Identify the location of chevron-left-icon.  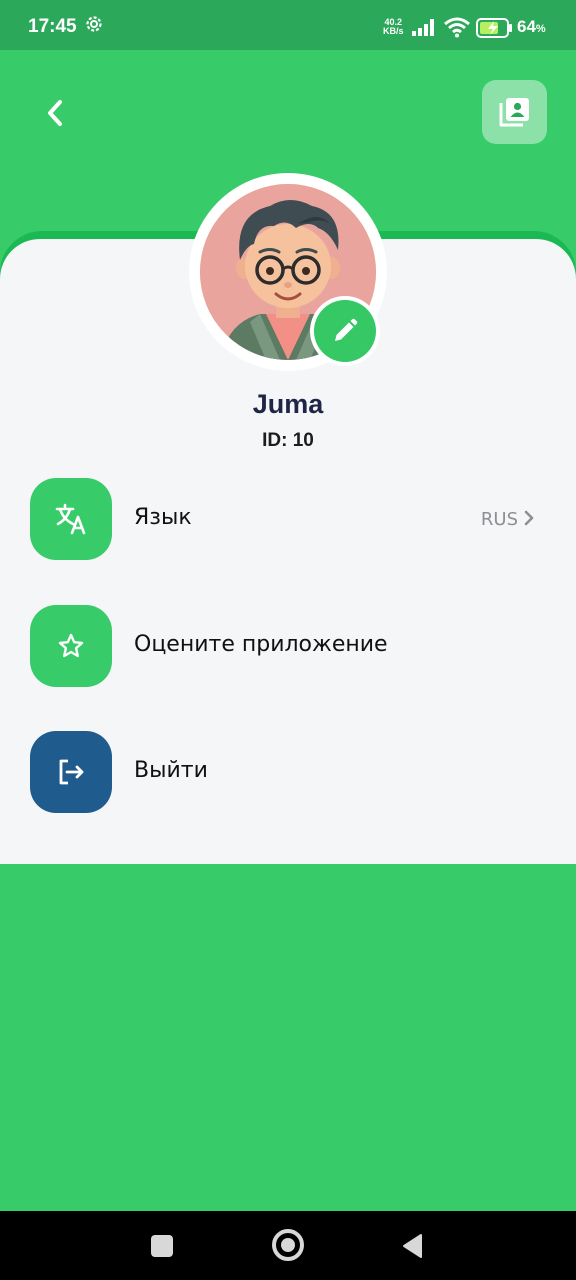
(55, 113).